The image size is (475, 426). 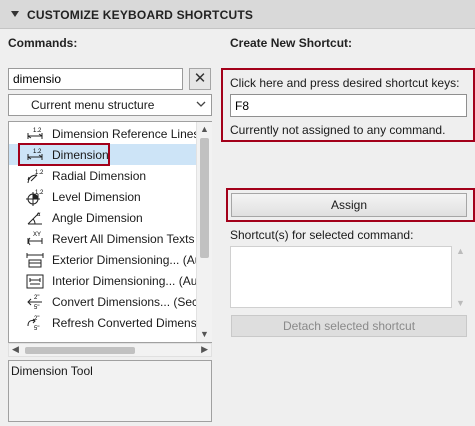 I want to click on create-shortcut-label: Create New Shortcut:, so click(x=291, y=43).